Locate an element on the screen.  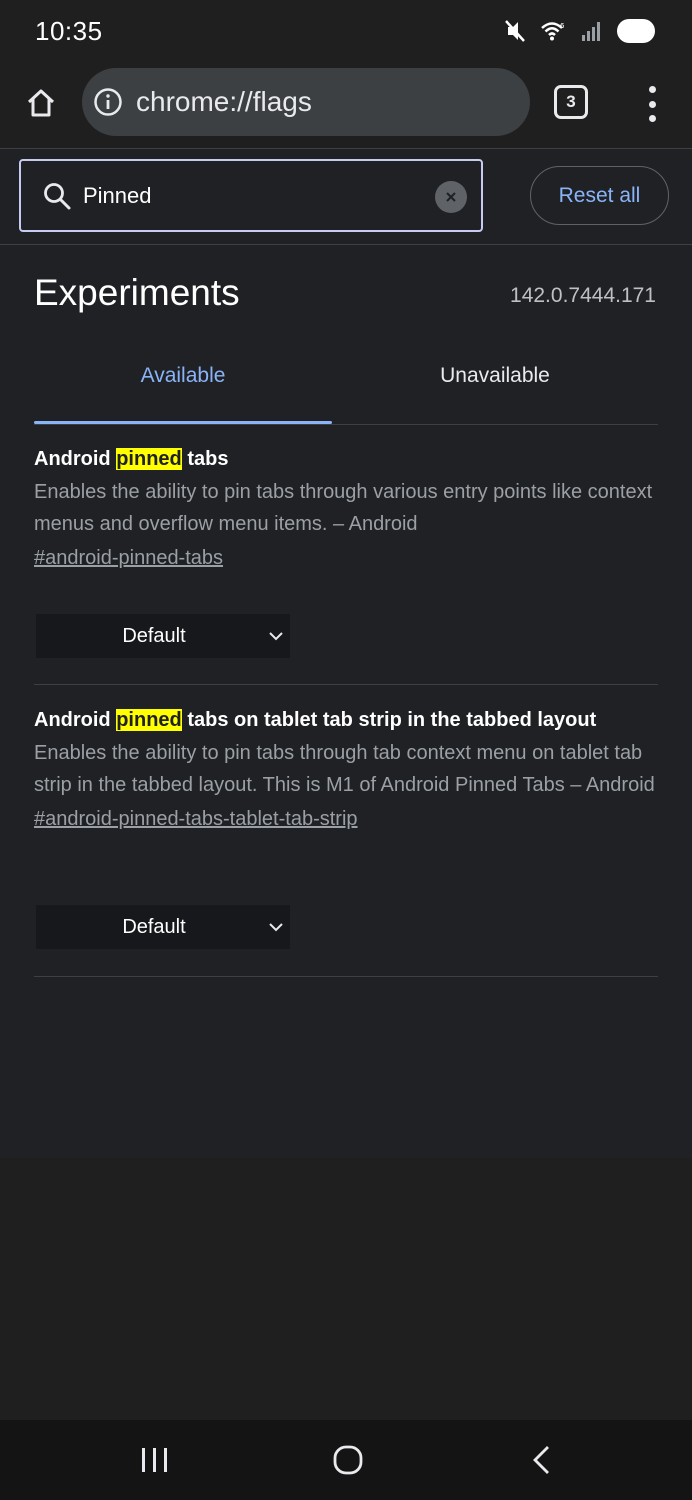
system-nav-bar is located at coordinates (346, 1460).